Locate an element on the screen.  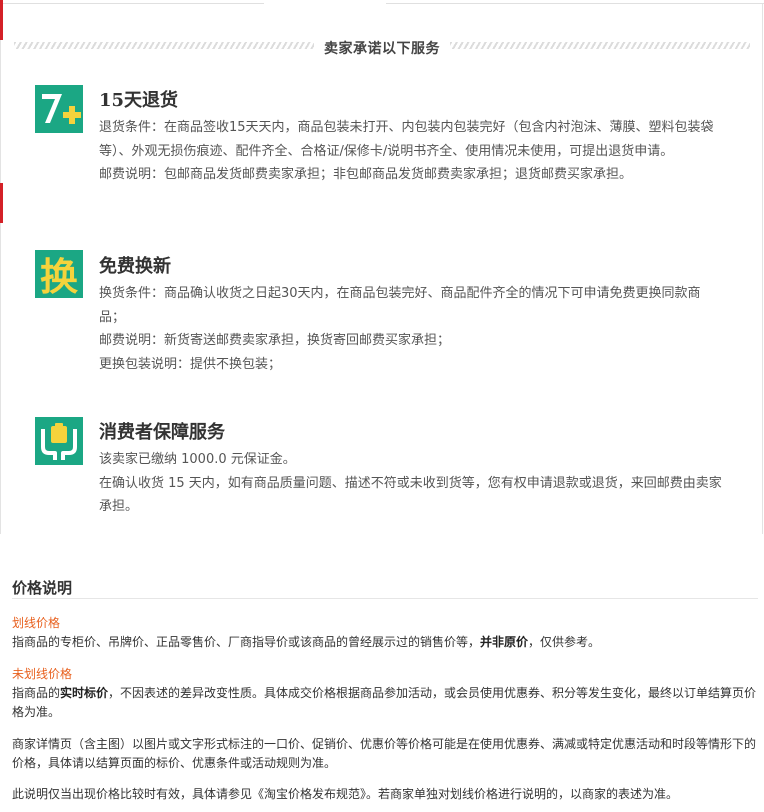
service-title: 消费者保障服务 is located at coordinates (162, 432).